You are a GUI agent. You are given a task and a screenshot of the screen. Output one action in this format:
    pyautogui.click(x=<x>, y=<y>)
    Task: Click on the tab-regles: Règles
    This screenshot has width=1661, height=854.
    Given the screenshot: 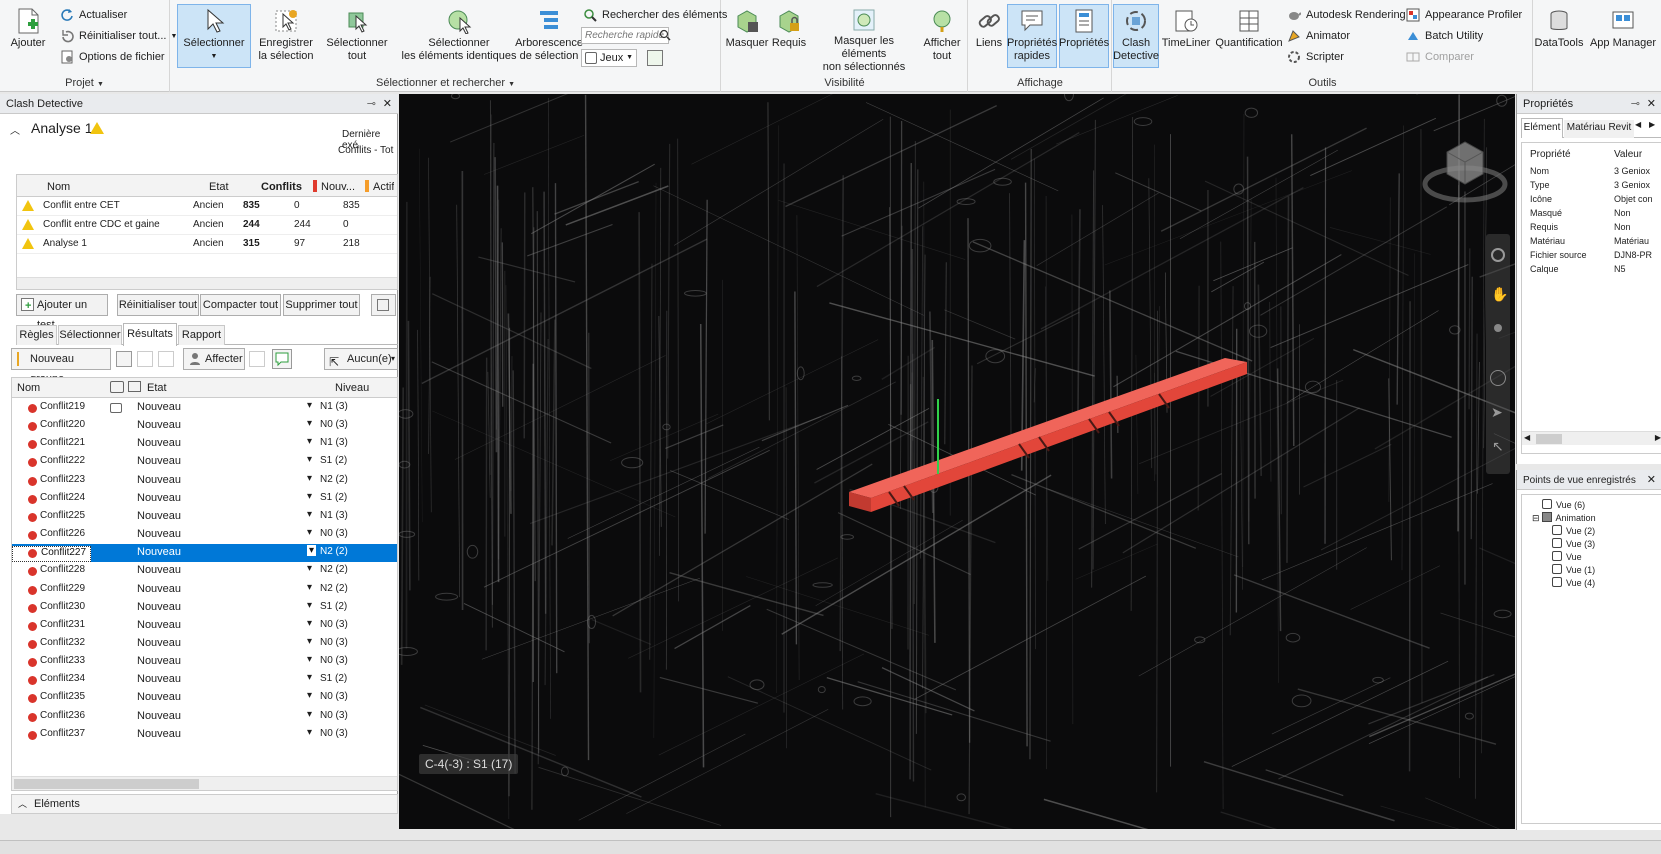 What is the action you would take?
    pyautogui.click(x=36, y=335)
    